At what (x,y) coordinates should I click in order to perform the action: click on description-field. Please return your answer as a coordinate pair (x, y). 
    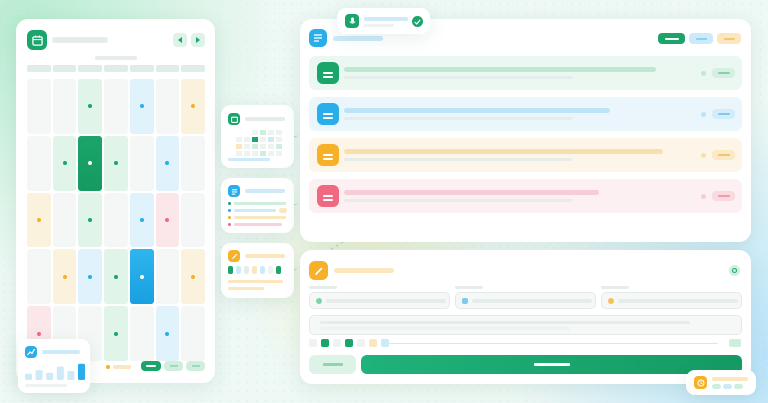
    Looking at the image, I should click on (525, 325).